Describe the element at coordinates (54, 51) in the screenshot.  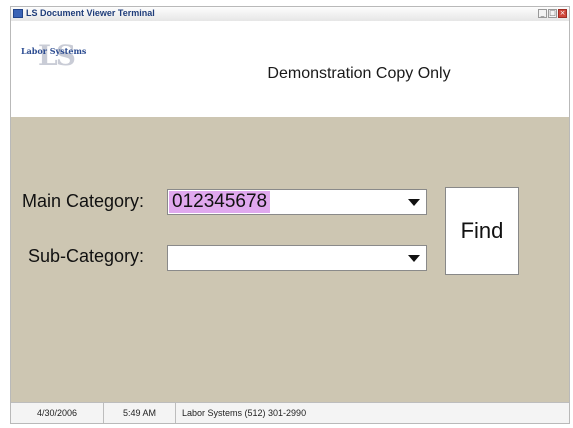
I see `logo-text: Labor Systems` at that location.